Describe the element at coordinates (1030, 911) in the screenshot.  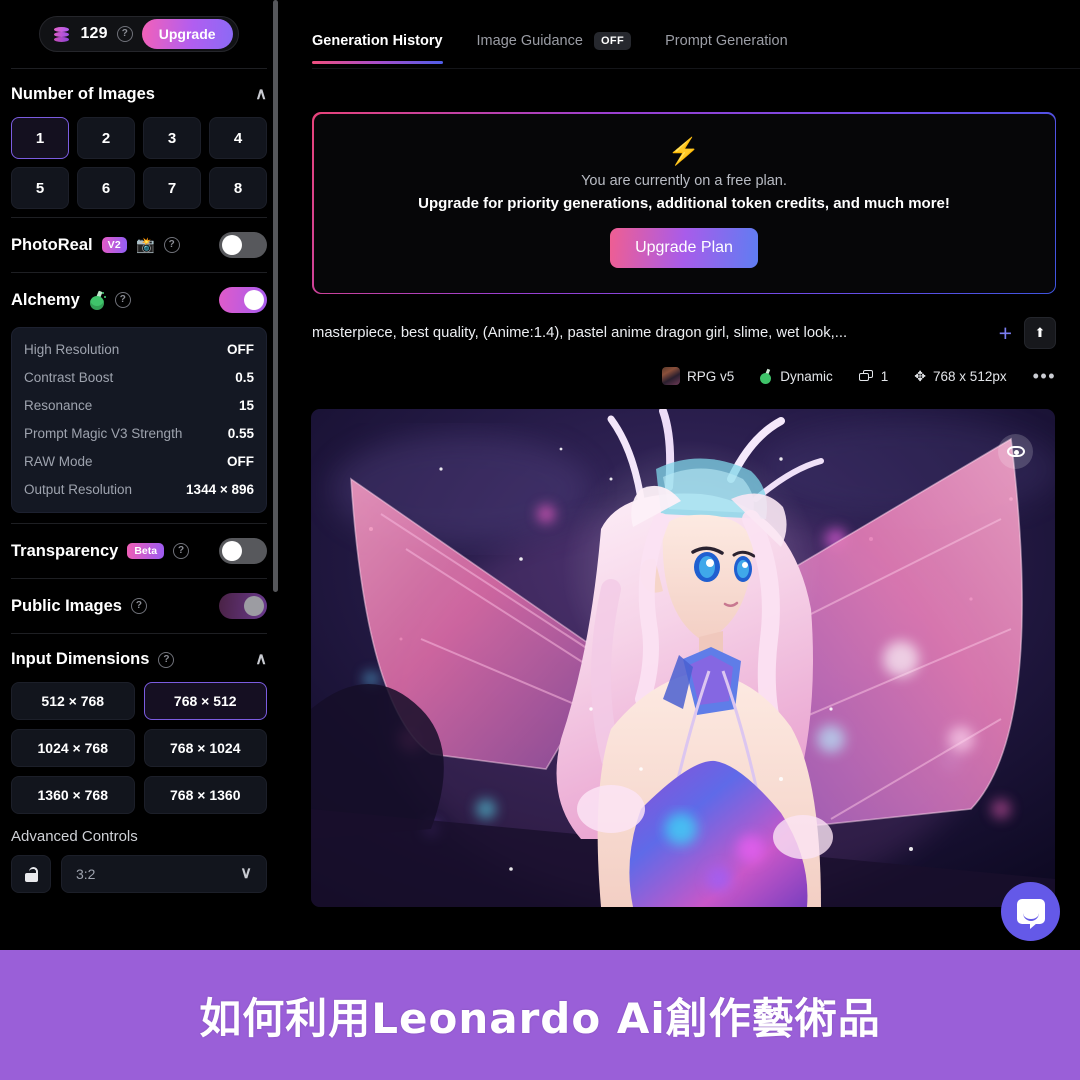
I see `chat-bubble-icon` at that location.